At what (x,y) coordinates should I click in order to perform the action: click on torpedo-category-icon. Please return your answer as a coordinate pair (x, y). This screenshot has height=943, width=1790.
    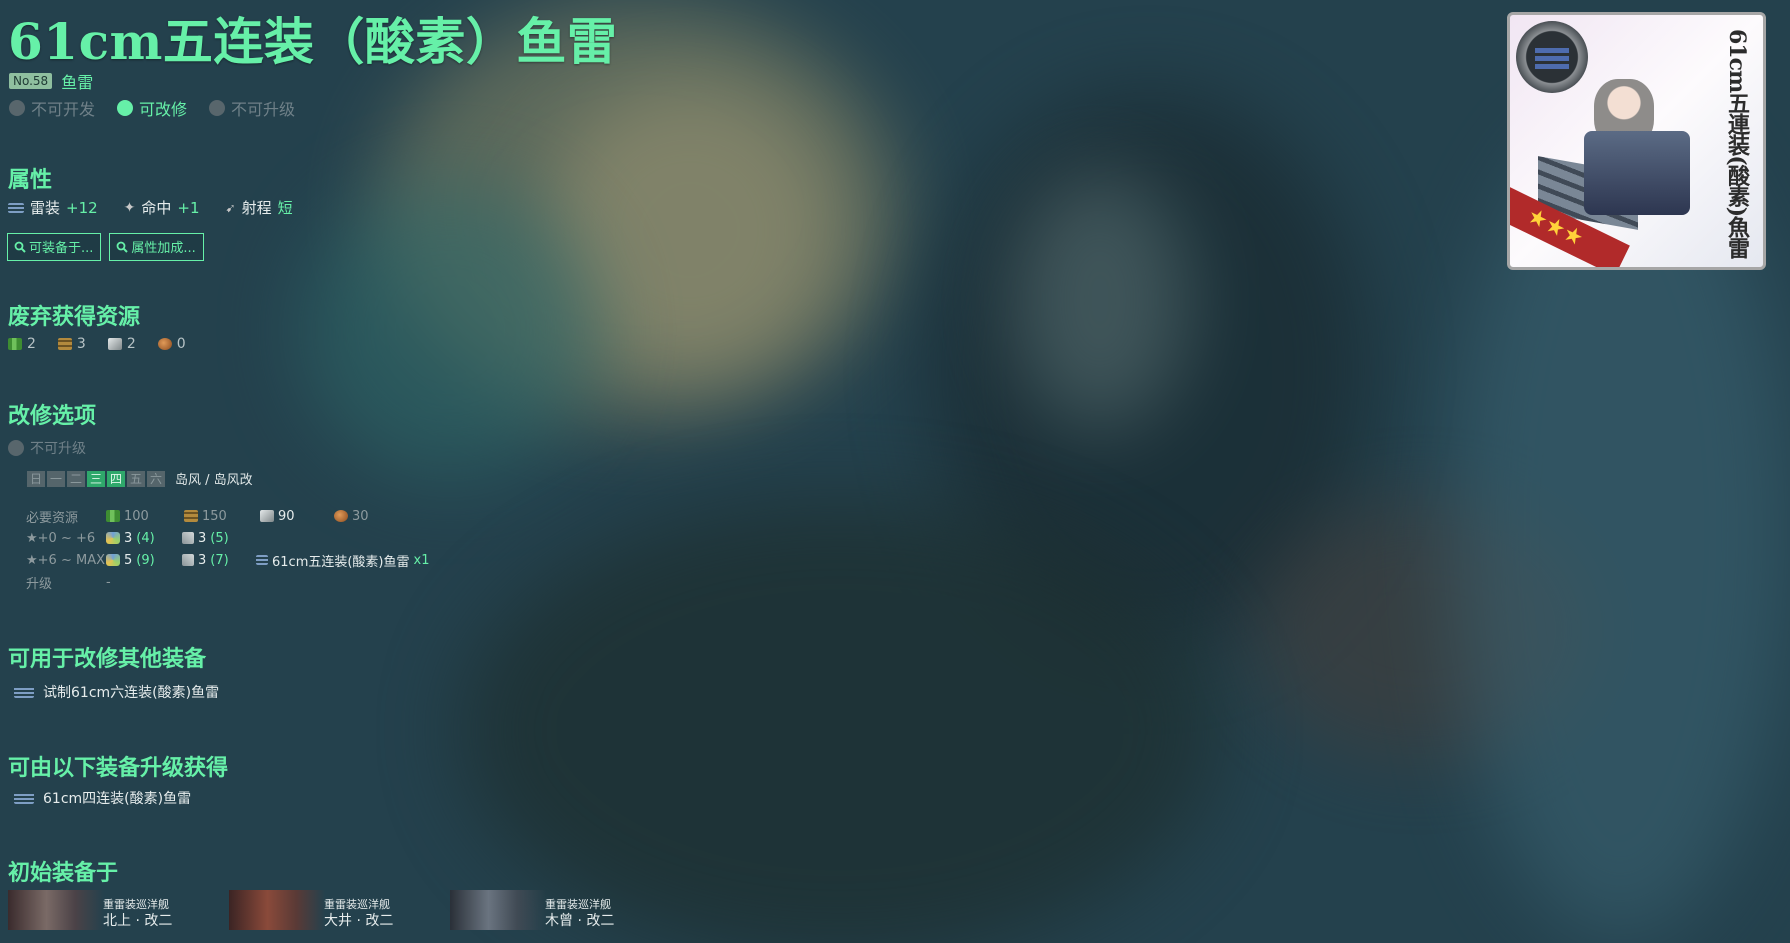
    Looking at the image, I should click on (1552, 57).